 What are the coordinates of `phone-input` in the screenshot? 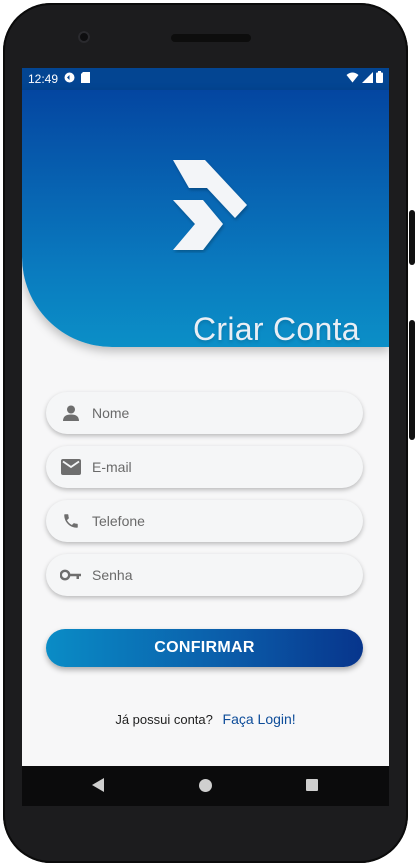 It's located at (217, 521).